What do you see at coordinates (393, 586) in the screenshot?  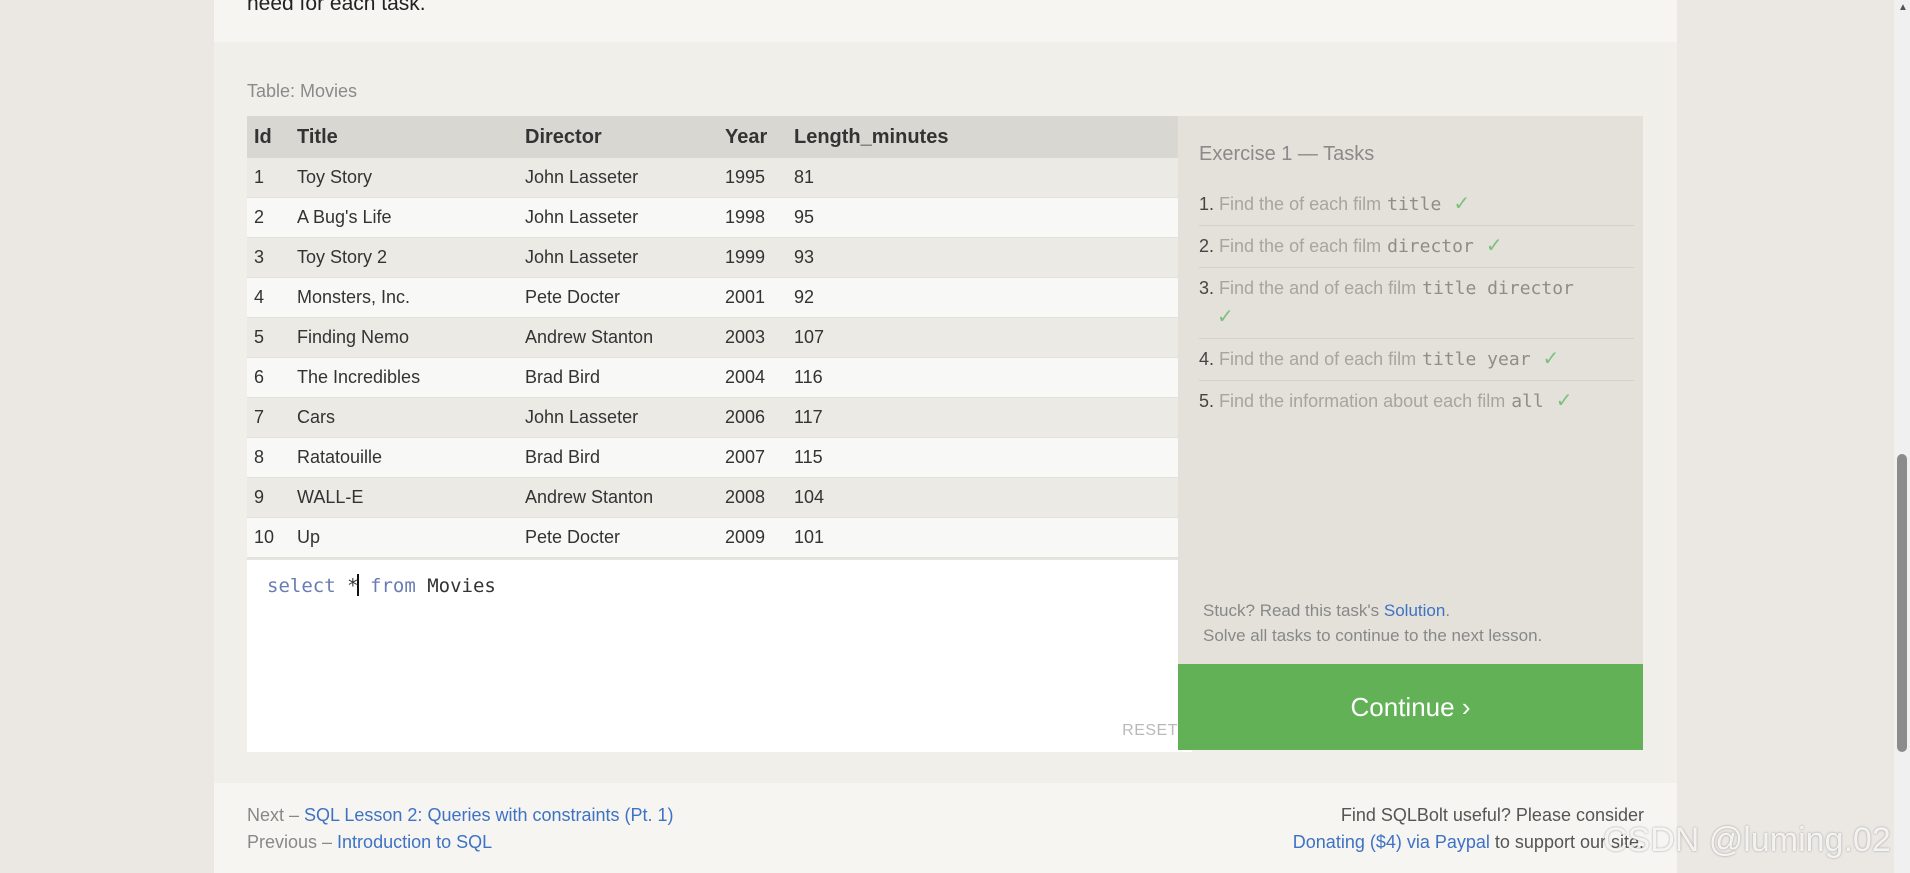 I see `keyword-from: from` at bounding box center [393, 586].